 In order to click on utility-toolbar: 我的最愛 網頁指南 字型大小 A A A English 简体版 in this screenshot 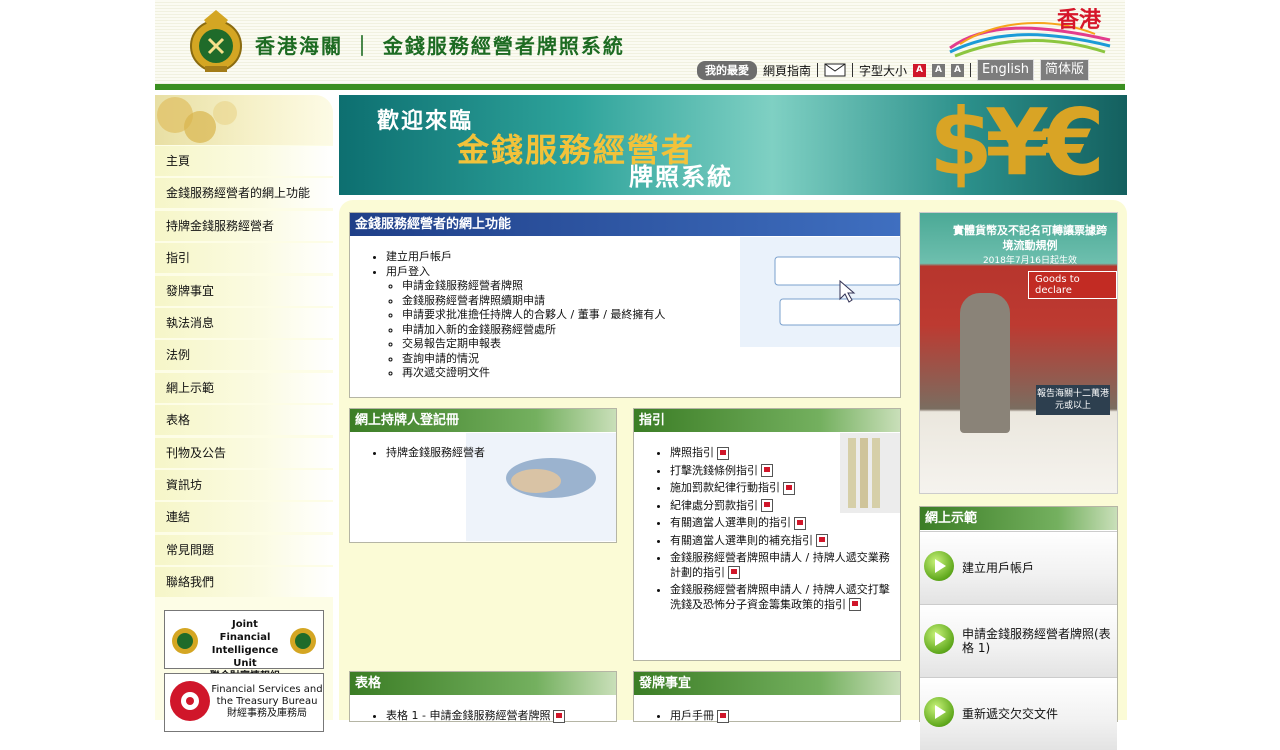, I will do `click(893, 70)`.